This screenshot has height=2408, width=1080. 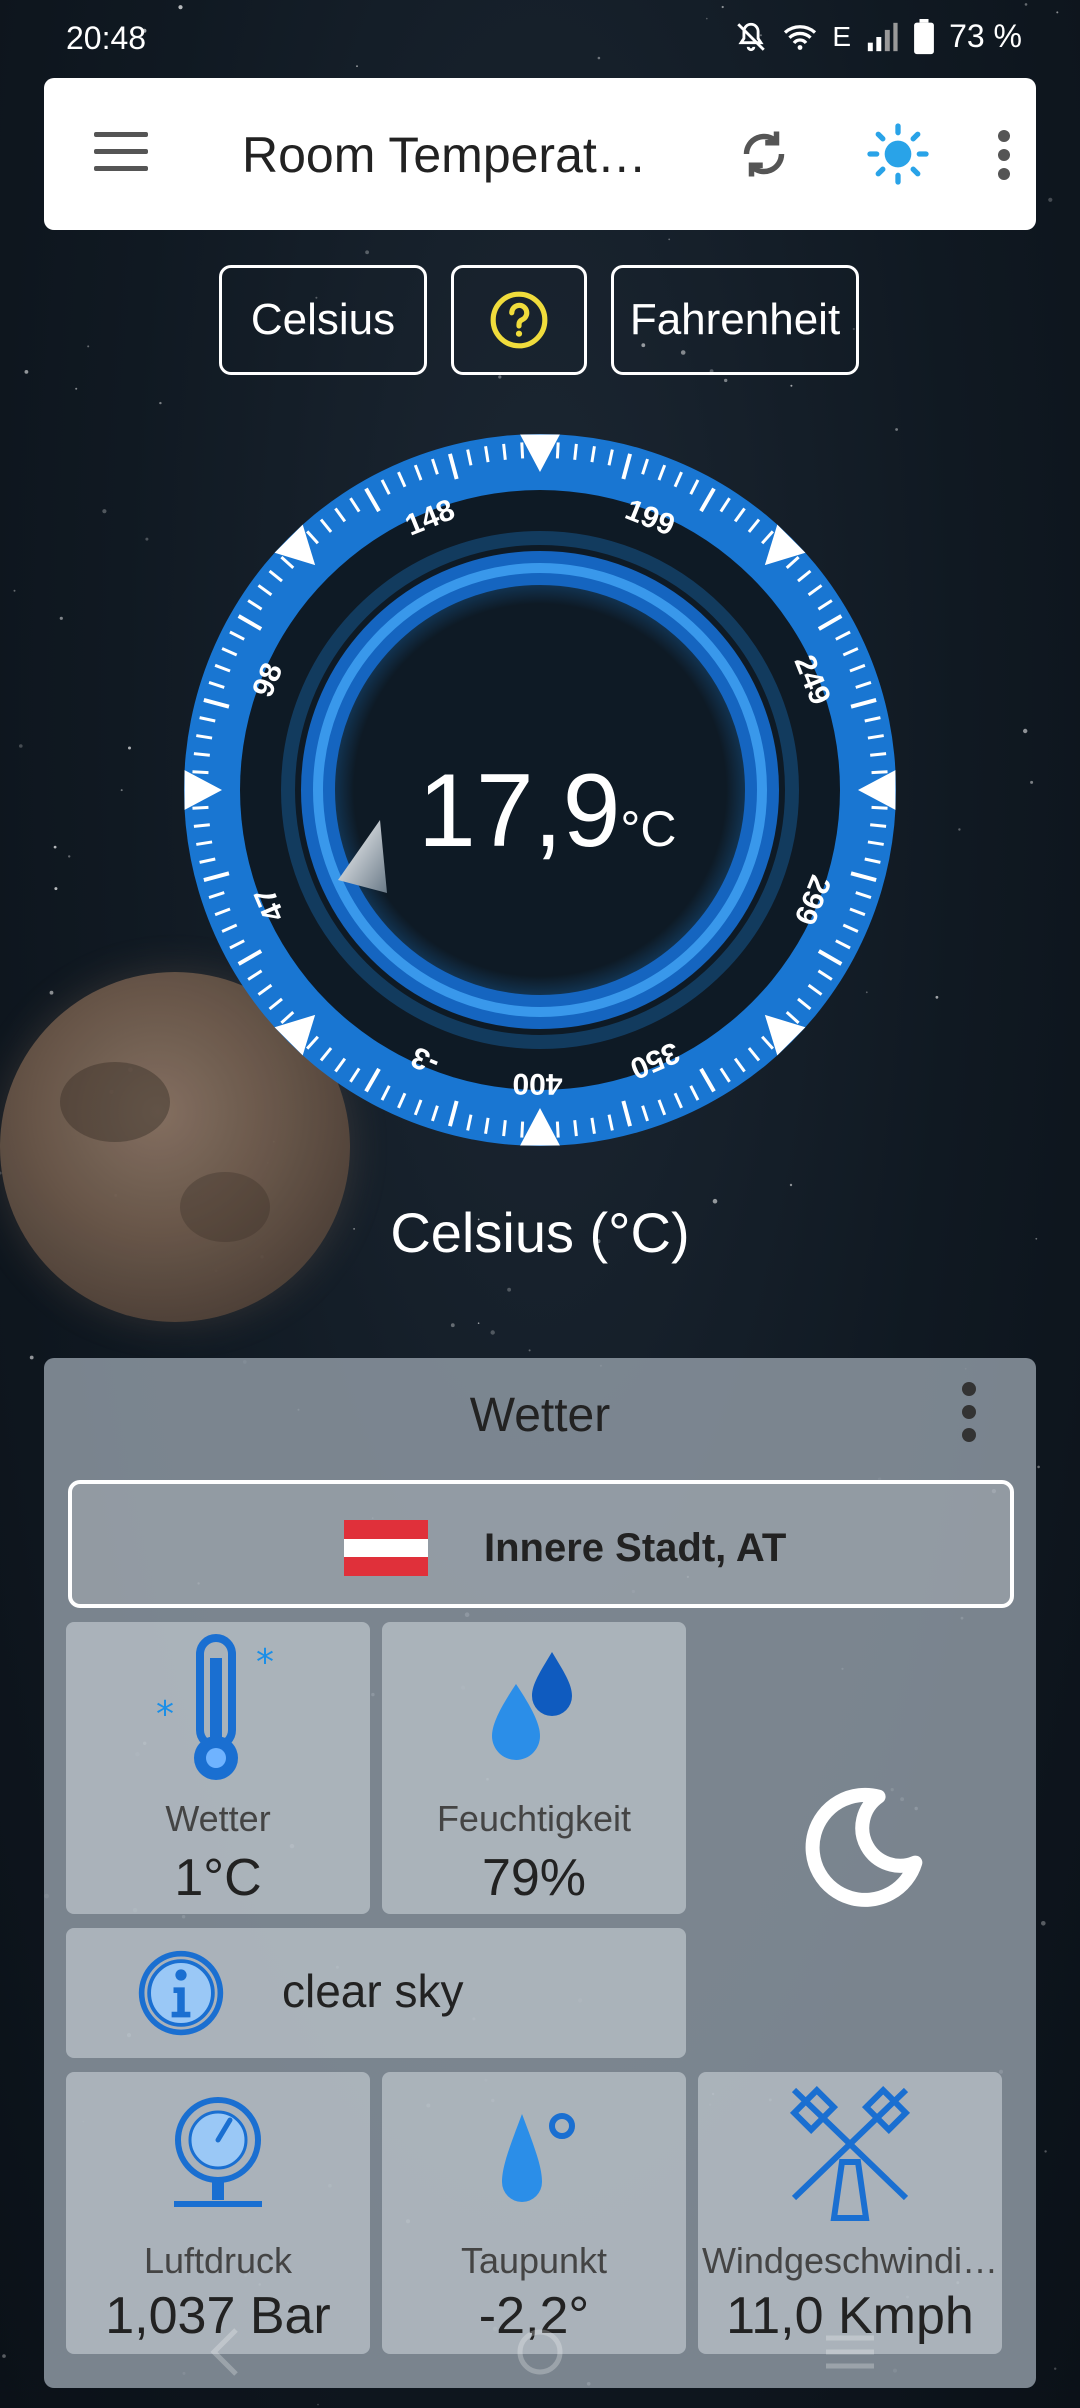 What do you see at coordinates (971, 1413) in the screenshot?
I see `weather-more-icon` at bounding box center [971, 1413].